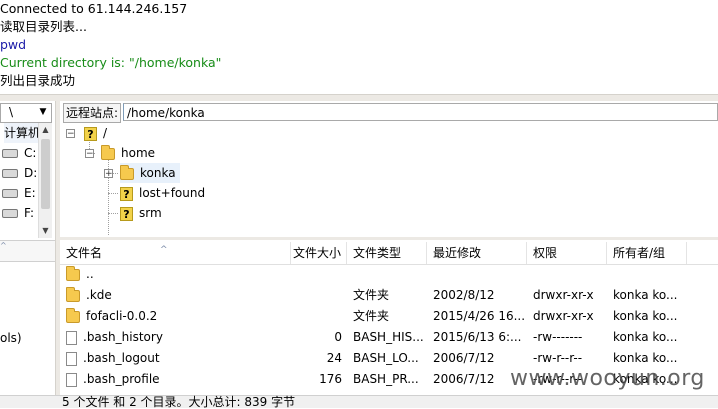 The height and width of the screenshot is (409, 718). I want to click on local-tree-item-e: E:, so click(18, 193).